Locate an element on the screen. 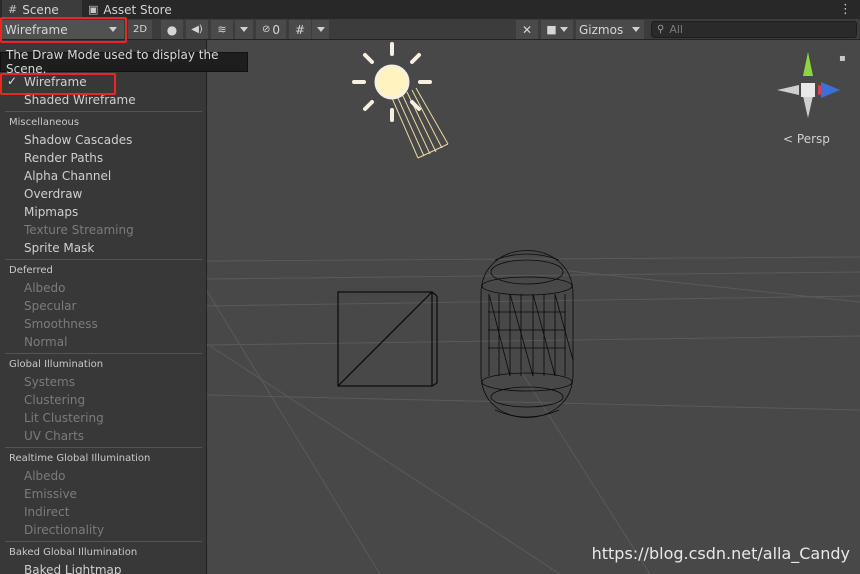 This screenshot has width=860, height=574. menu-section-header: Realtime Global Illumination is located at coordinates (80, 458).